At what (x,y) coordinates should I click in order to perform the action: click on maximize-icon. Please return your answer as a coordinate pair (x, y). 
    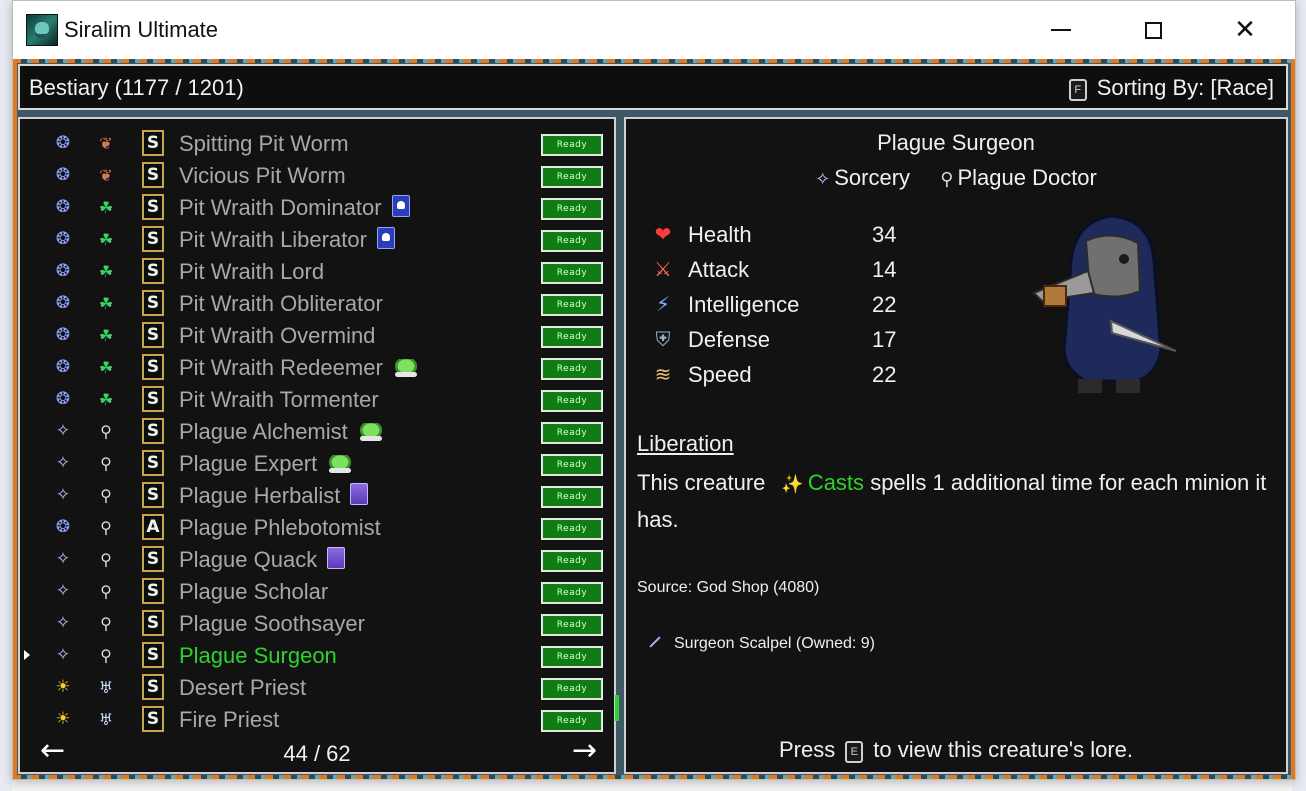
    Looking at the image, I should click on (1153, 30).